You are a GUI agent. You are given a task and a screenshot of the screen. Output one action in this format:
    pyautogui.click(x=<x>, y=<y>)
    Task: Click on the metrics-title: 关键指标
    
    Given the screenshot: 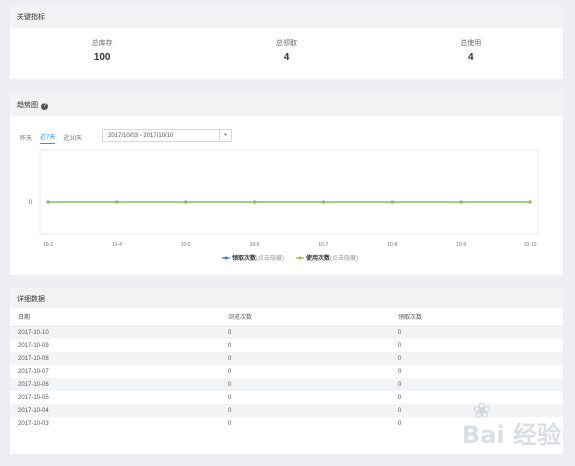 What is the action you would take?
    pyautogui.click(x=286, y=17)
    